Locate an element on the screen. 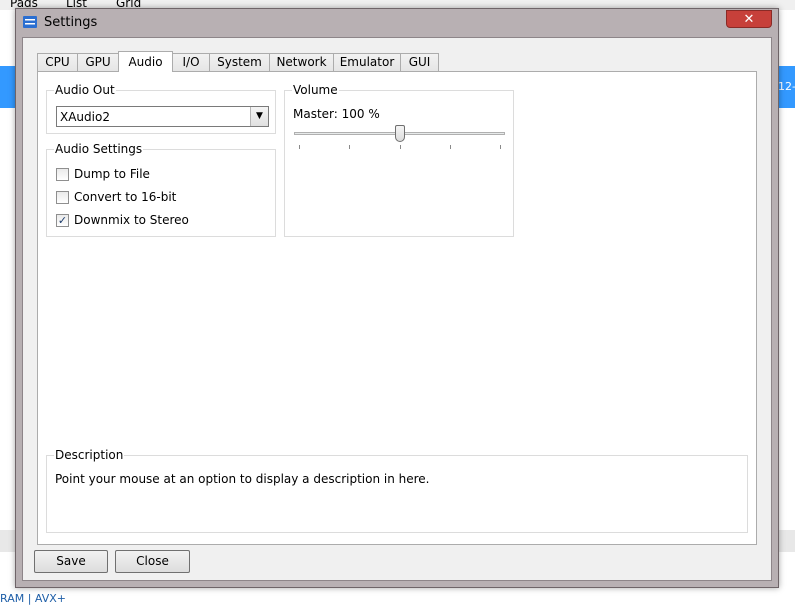 The width and height of the screenshot is (795, 605). master-volume-slider-thumb is located at coordinates (400, 133).